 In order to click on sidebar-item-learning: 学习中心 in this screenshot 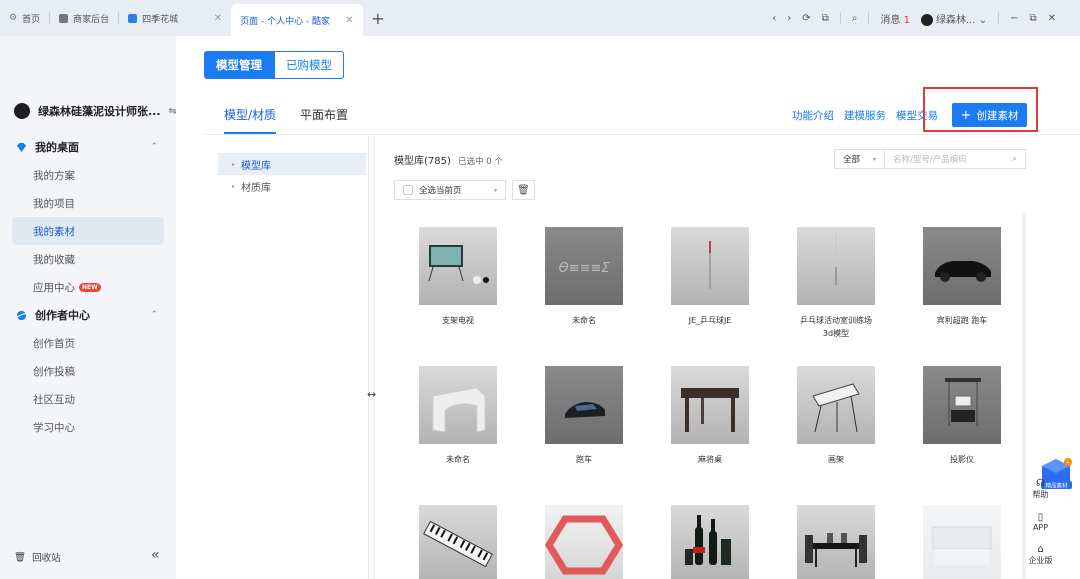, I will do `click(88, 427)`.